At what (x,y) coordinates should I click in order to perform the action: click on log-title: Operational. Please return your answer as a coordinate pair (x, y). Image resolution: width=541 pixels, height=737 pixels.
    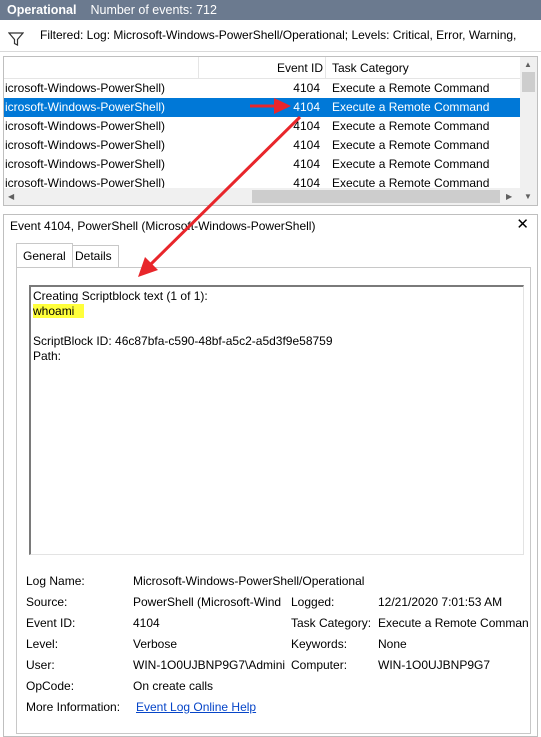
    Looking at the image, I should click on (42, 10).